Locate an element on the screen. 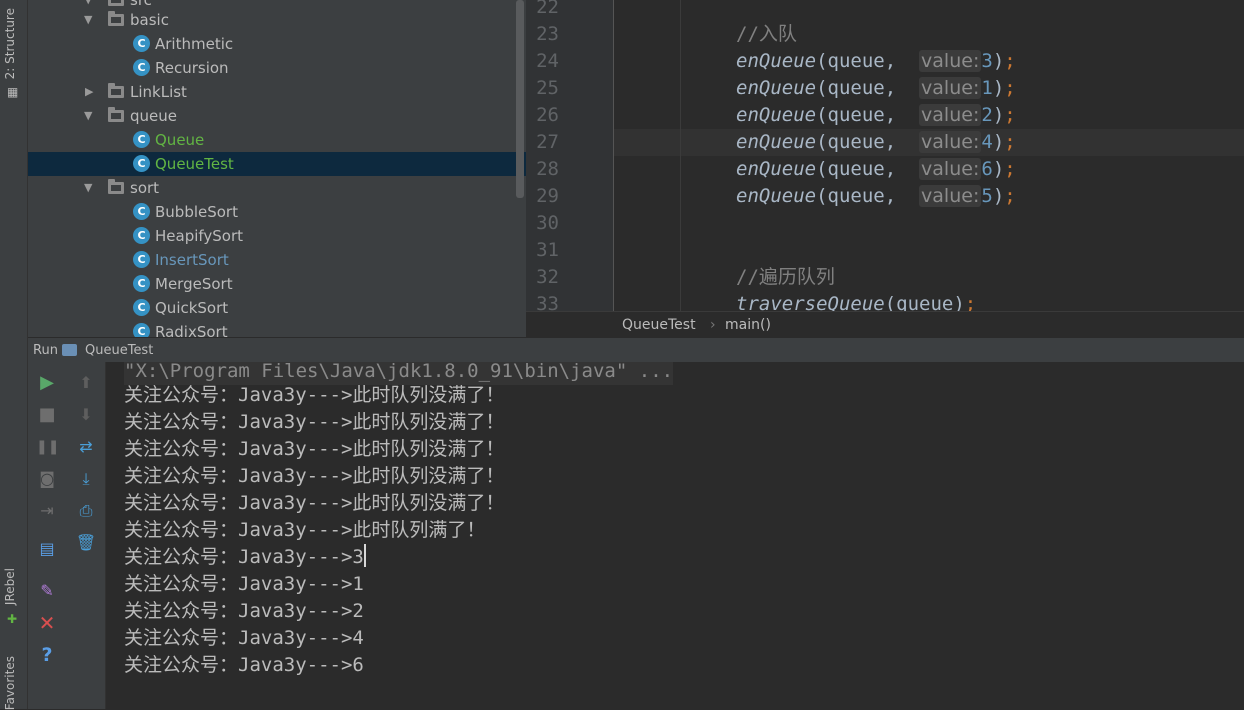 Image resolution: width=1244 pixels, height=710 pixels. code-comment: //遍历队列 is located at coordinates (785, 277).